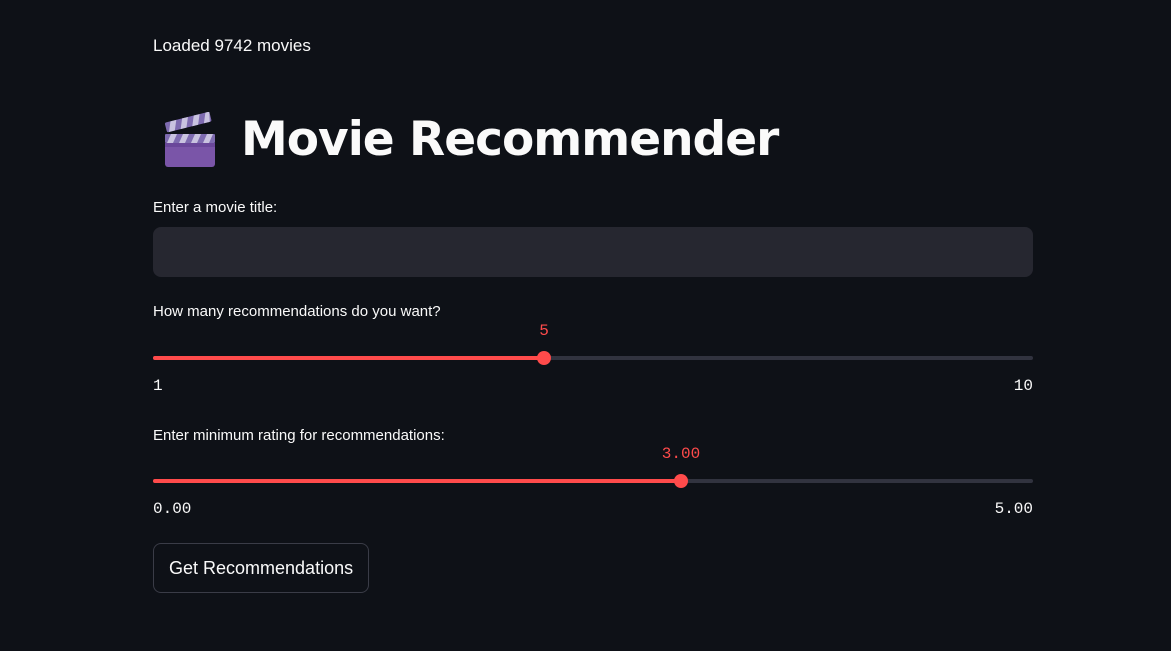  I want to click on movie-title-input, so click(593, 252).